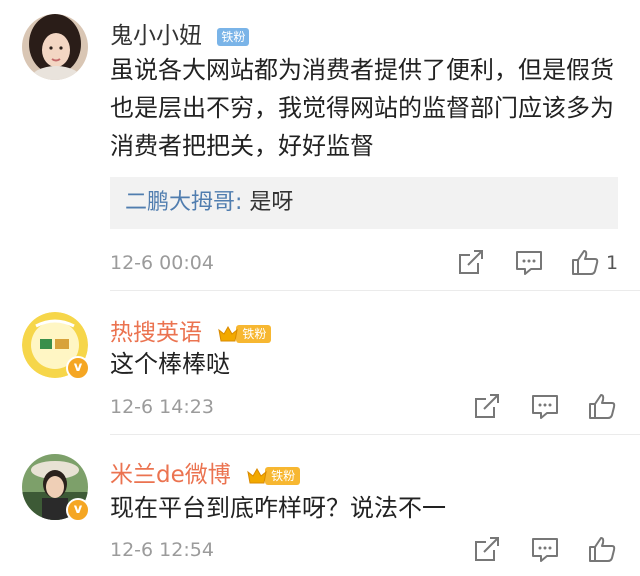  I want to click on reply-author: 二鹏大拇哥, so click(180, 202).